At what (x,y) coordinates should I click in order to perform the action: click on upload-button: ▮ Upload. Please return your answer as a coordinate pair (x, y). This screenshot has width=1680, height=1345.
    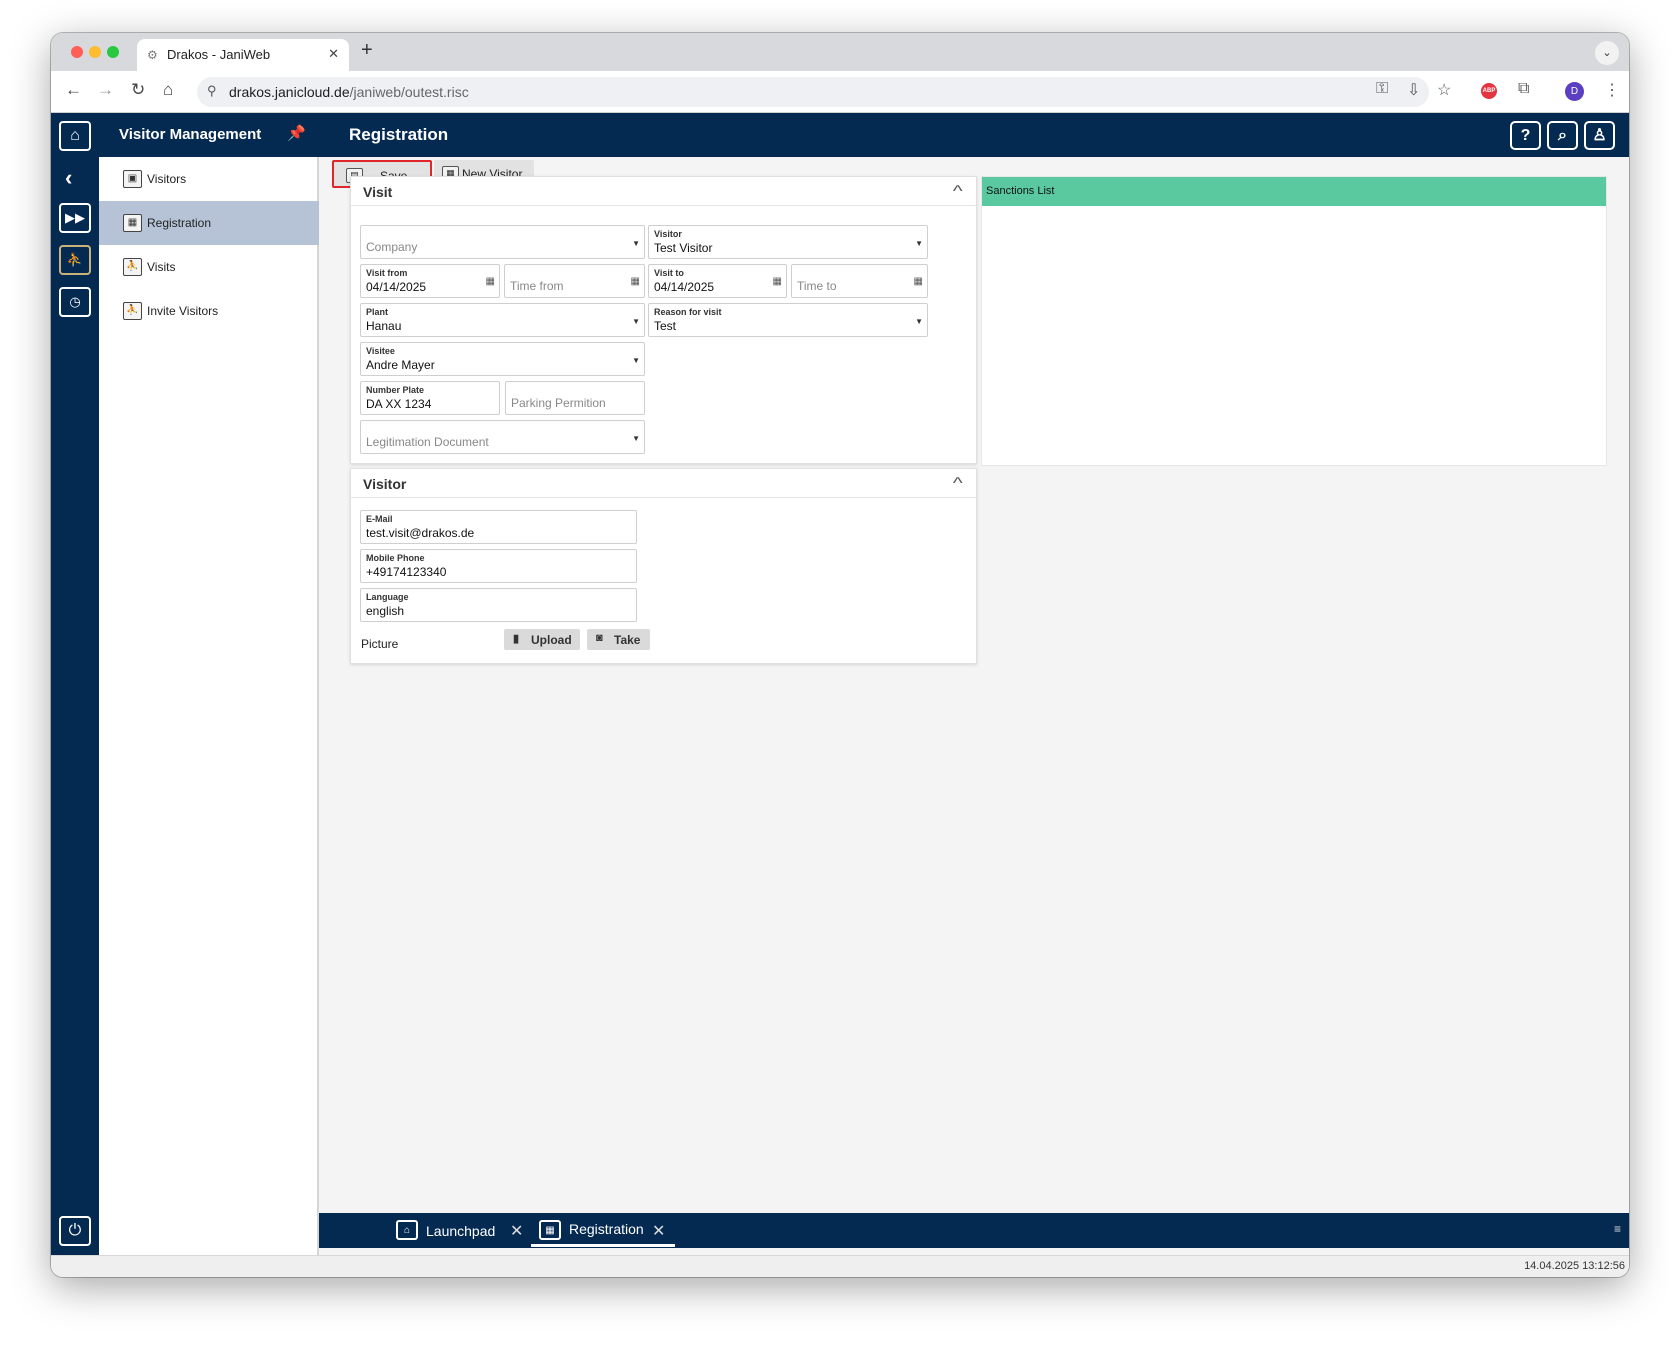
    Looking at the image, I should click on (542, 639).